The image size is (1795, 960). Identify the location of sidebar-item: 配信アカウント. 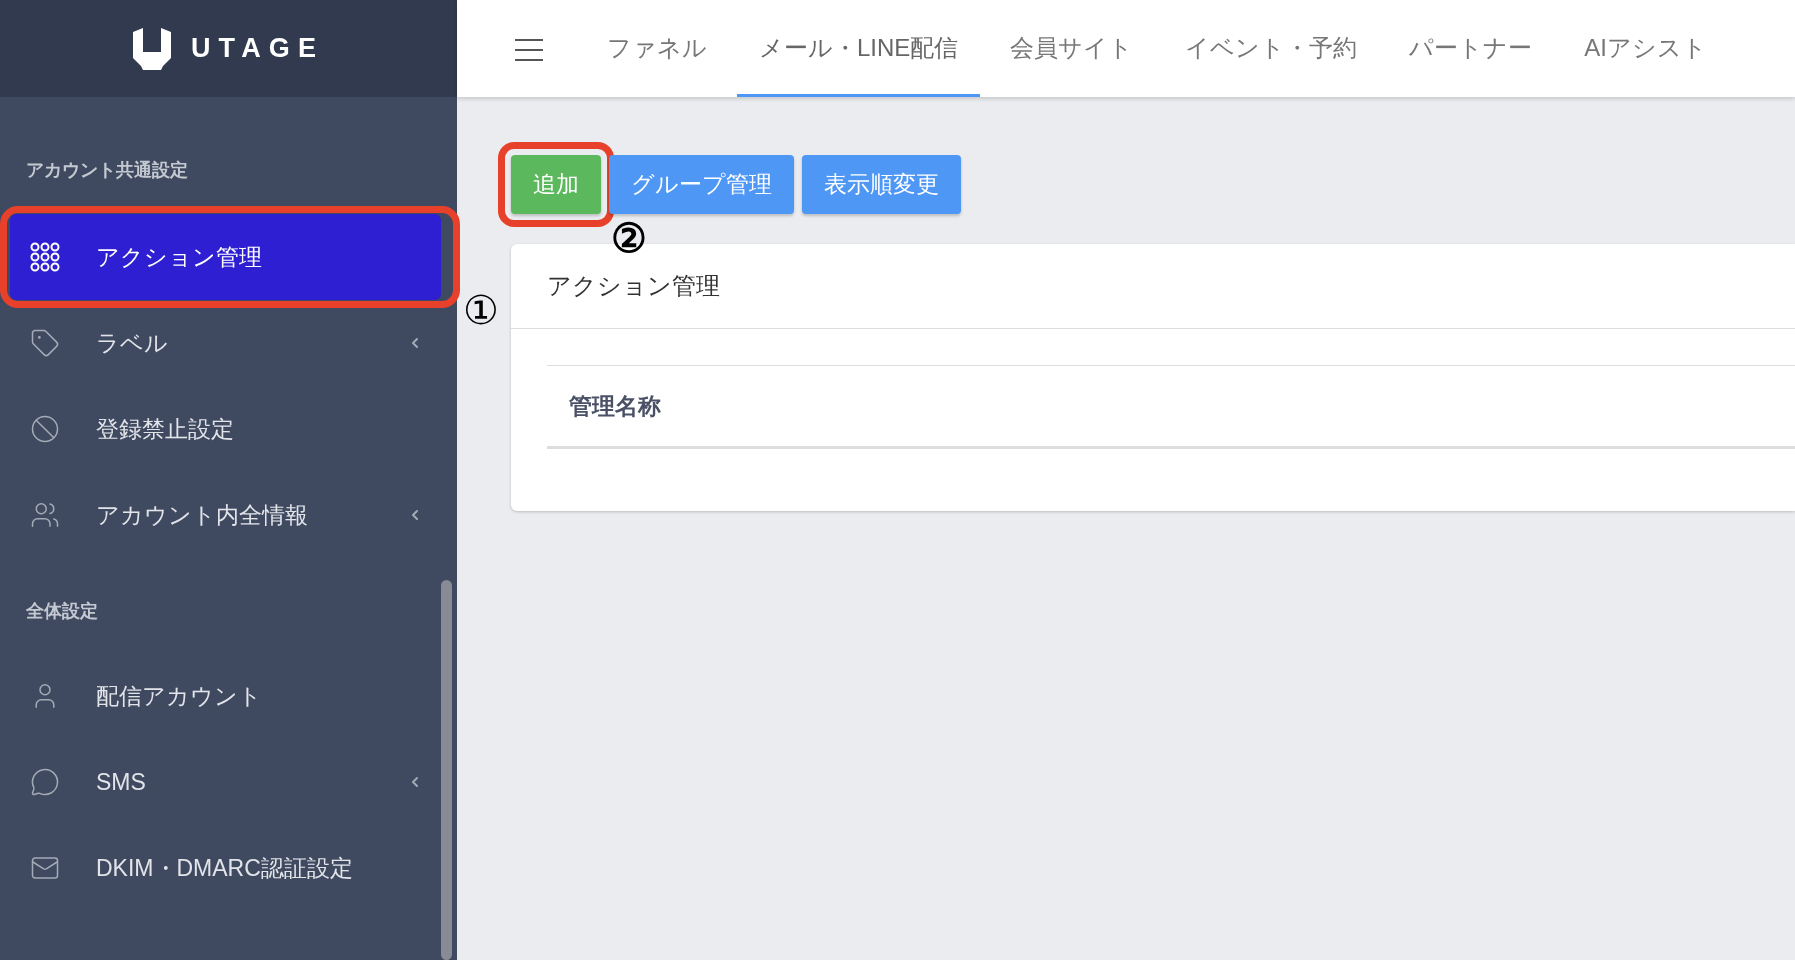
(225, 696).